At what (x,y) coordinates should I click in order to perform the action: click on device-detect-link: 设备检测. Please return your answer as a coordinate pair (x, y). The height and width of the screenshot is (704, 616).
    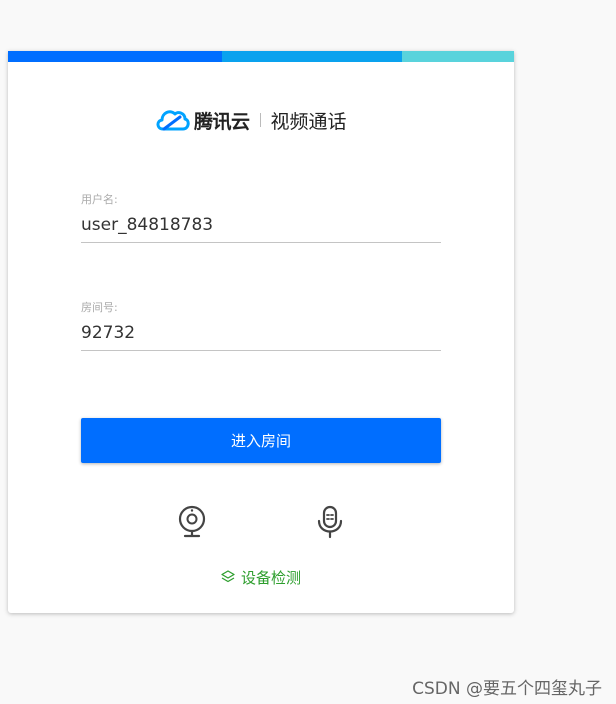
    Looking at the image, I should click on (261, 577).